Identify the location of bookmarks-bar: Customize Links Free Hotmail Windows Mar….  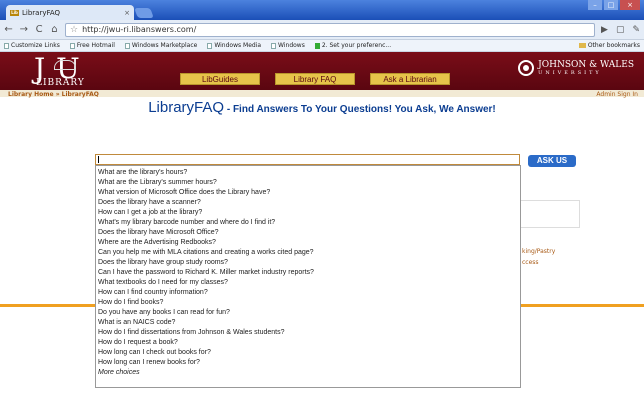
(322, 46).